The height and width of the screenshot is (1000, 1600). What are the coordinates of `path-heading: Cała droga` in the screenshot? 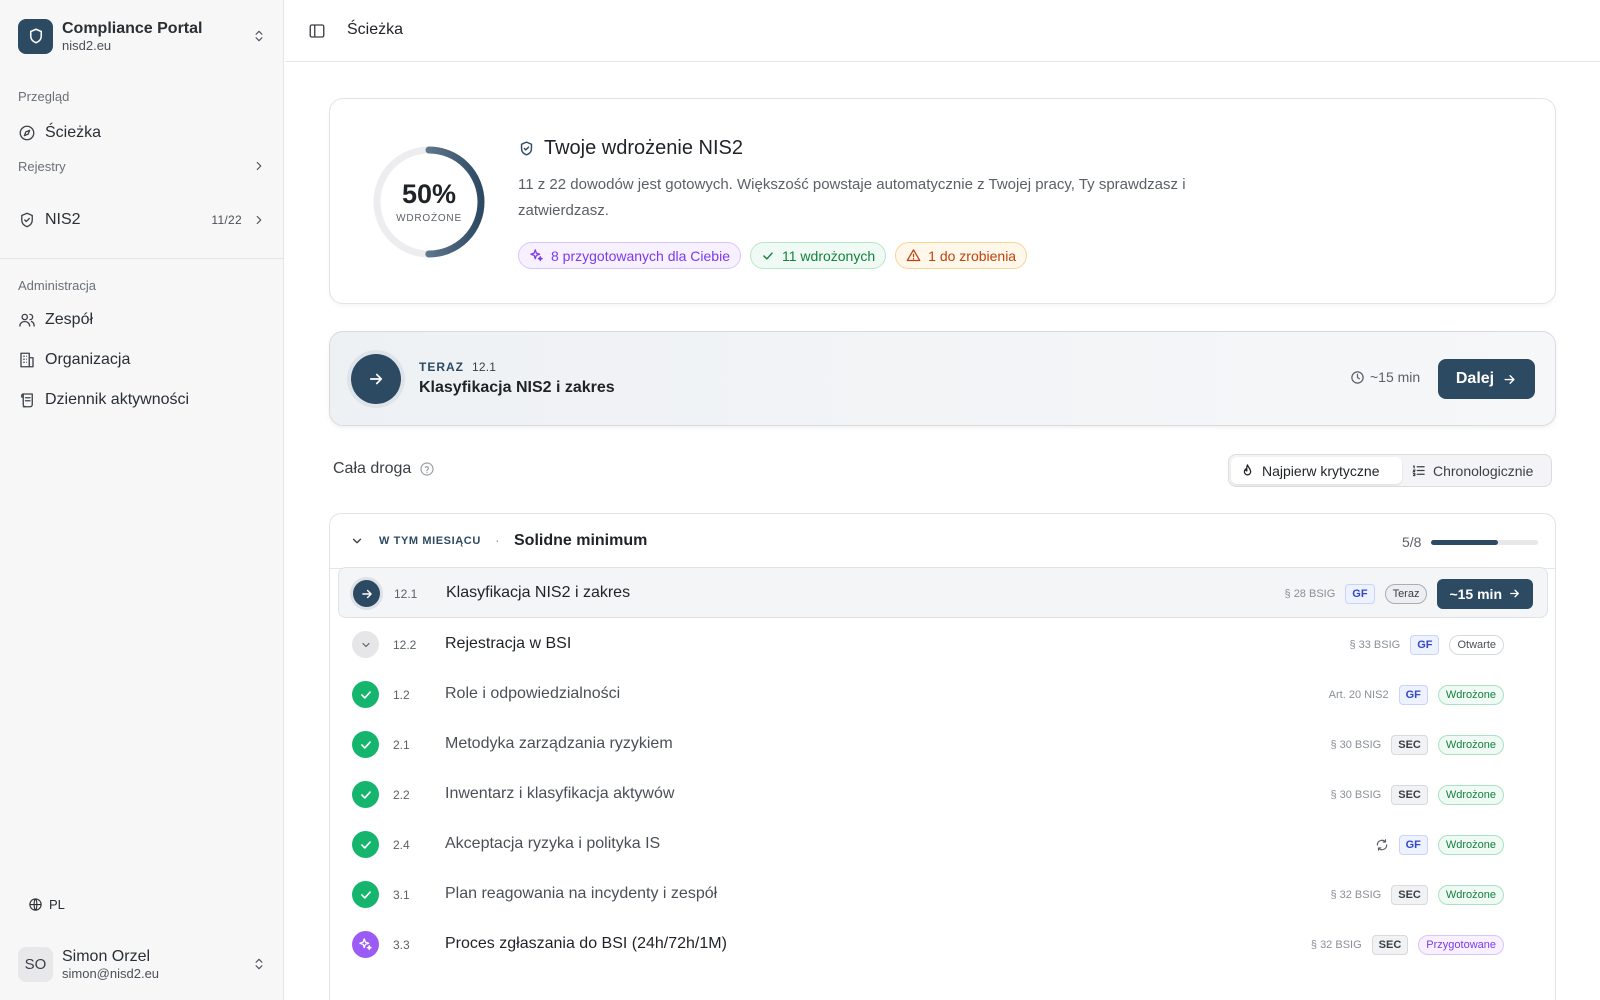 It's located at (384, 469).